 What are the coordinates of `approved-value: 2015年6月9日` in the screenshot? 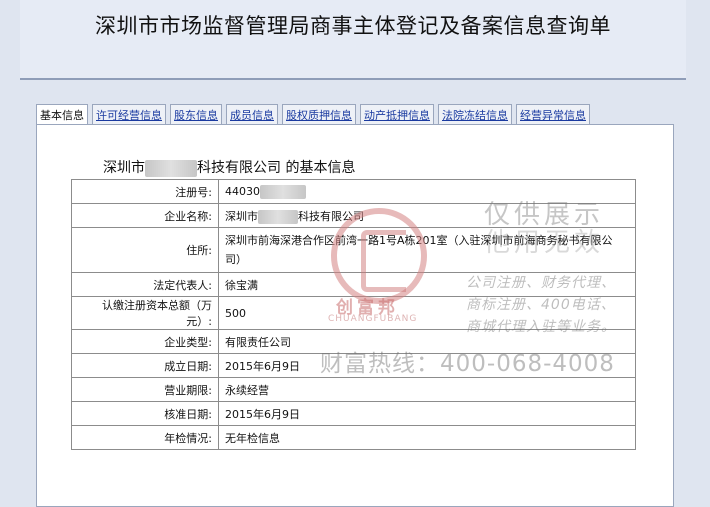 It's located at (427, 413).